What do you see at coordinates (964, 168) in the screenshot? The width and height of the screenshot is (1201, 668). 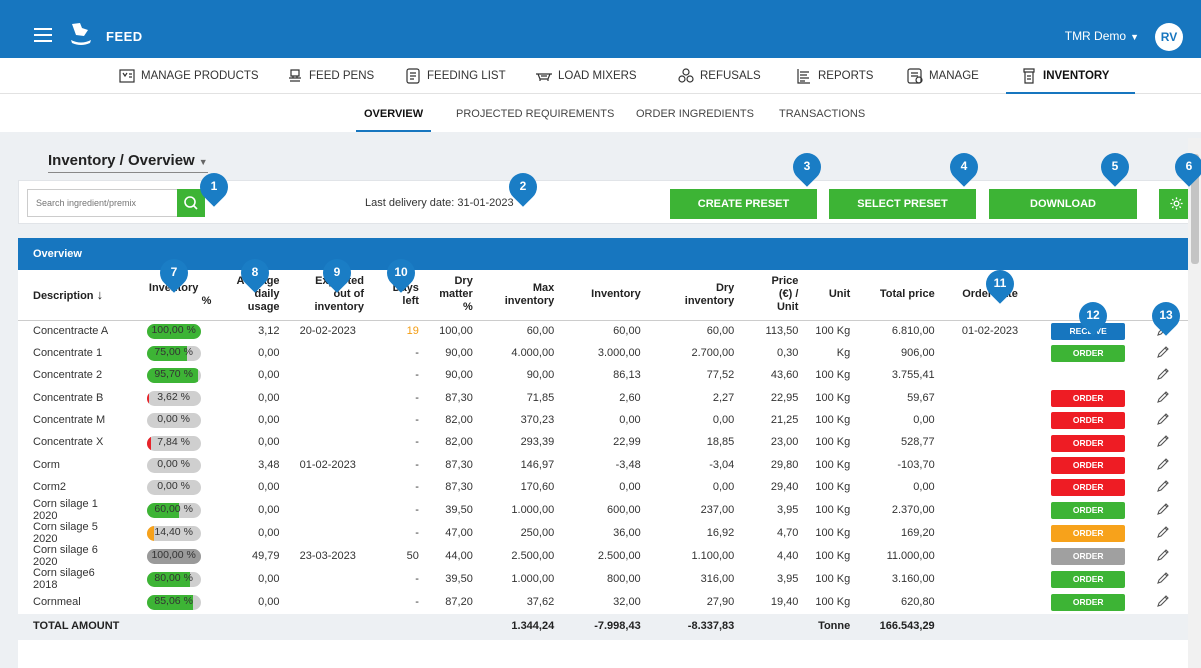 I see `callout-marker: 4` at bounding box center [964, 168].